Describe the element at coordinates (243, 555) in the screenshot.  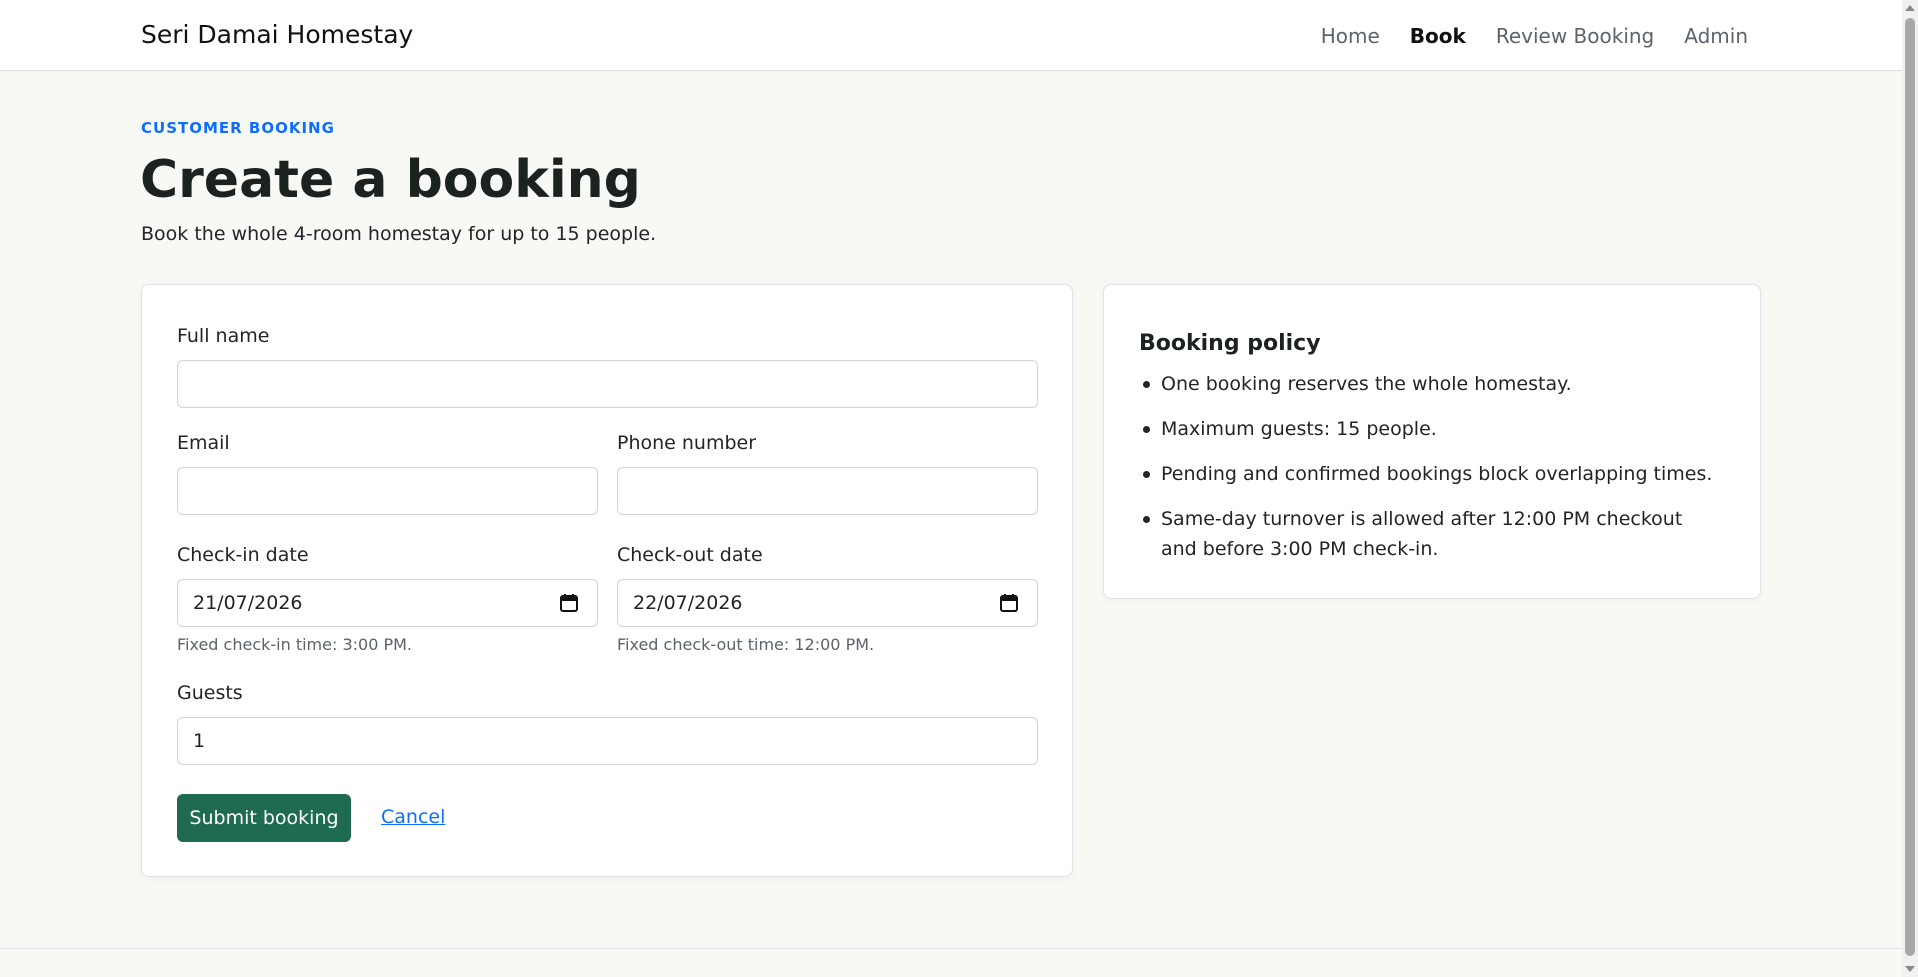
I see `checkin-label: Check-in date` at that location.